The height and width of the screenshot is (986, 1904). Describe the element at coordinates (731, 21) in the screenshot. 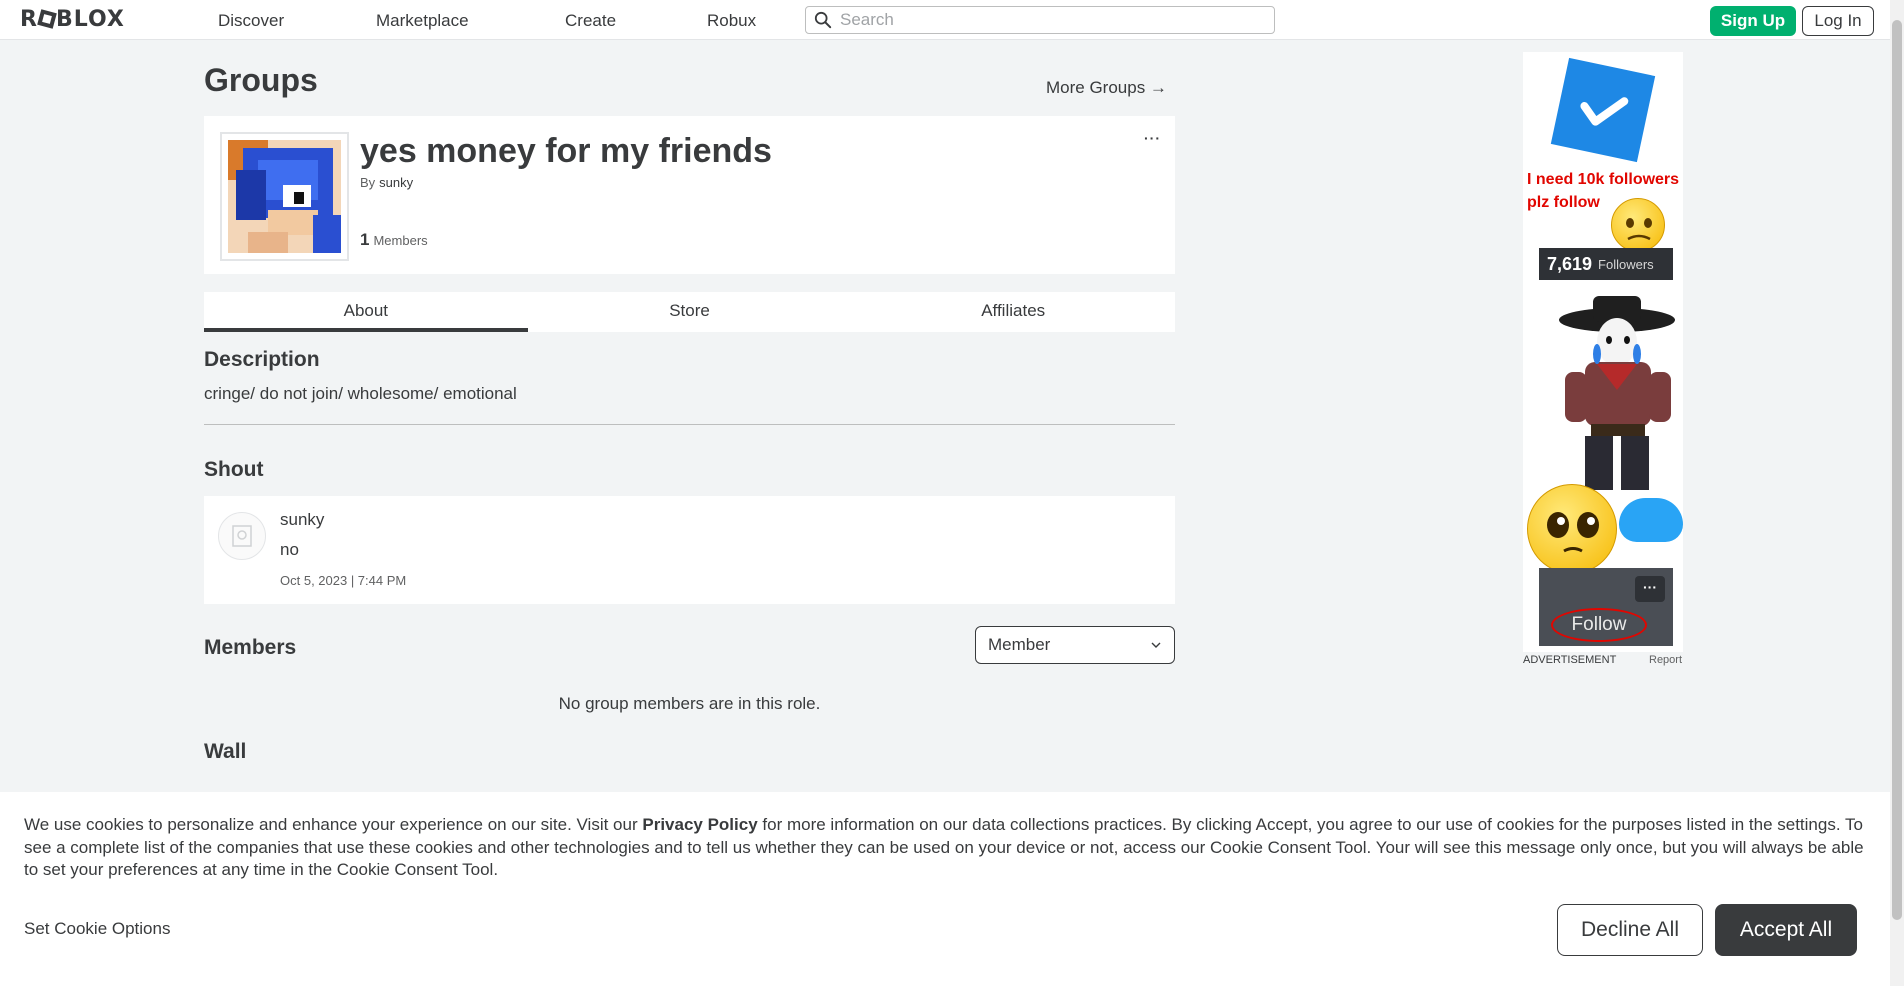

I see `nav-link-robux: Robux` at that location.